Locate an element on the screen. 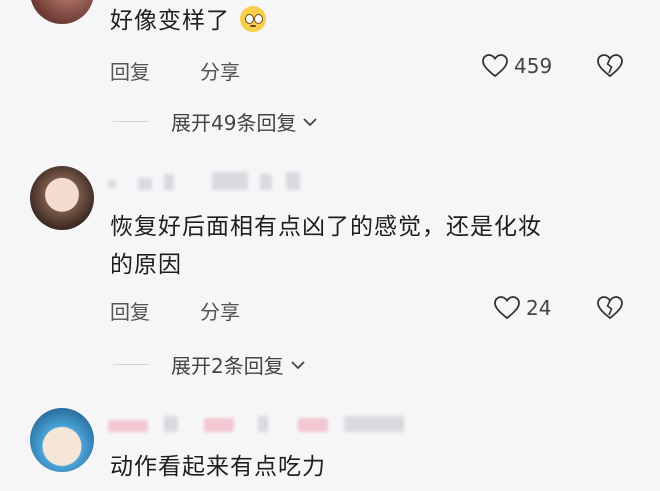 This screenshot has width=660, height=491. comment-text: 动作看起来有点吃力 is located at coordinates (218, 467).